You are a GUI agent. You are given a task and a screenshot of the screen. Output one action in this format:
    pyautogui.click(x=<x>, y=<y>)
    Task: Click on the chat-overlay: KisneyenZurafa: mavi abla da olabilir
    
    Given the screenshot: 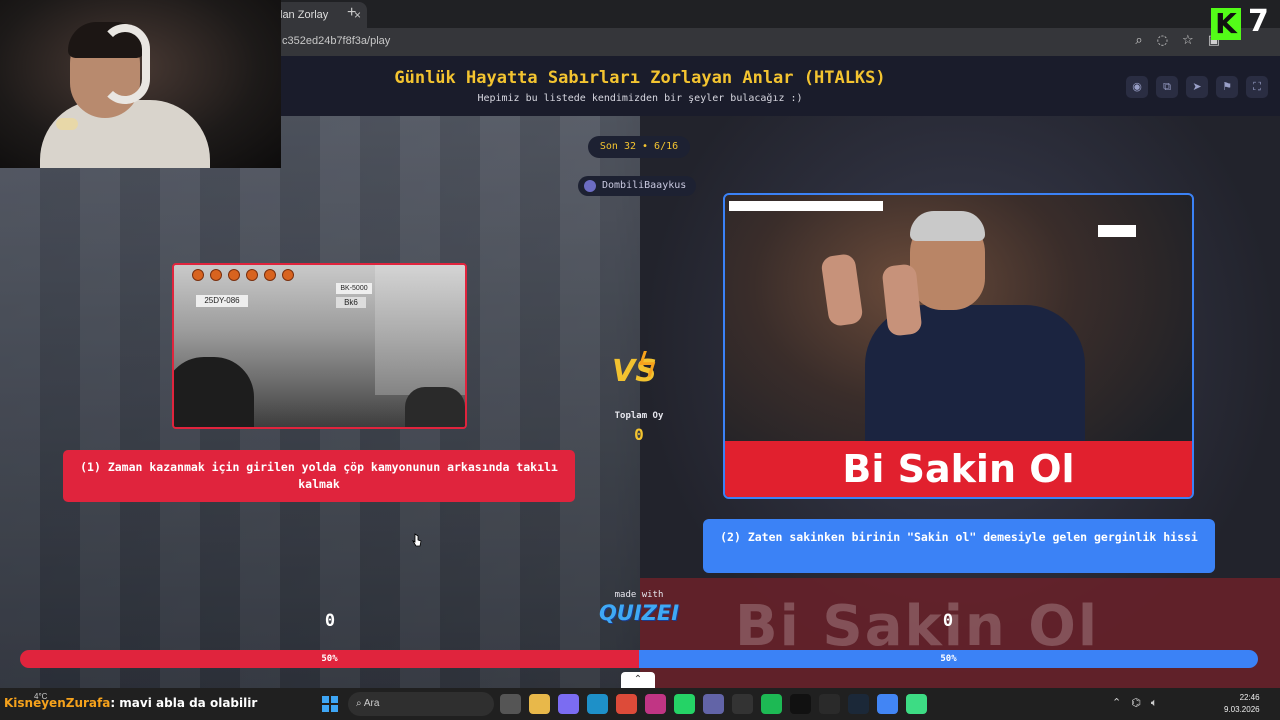 What is the action you would take?
    pyautogui.click(x=130, y=703)
    